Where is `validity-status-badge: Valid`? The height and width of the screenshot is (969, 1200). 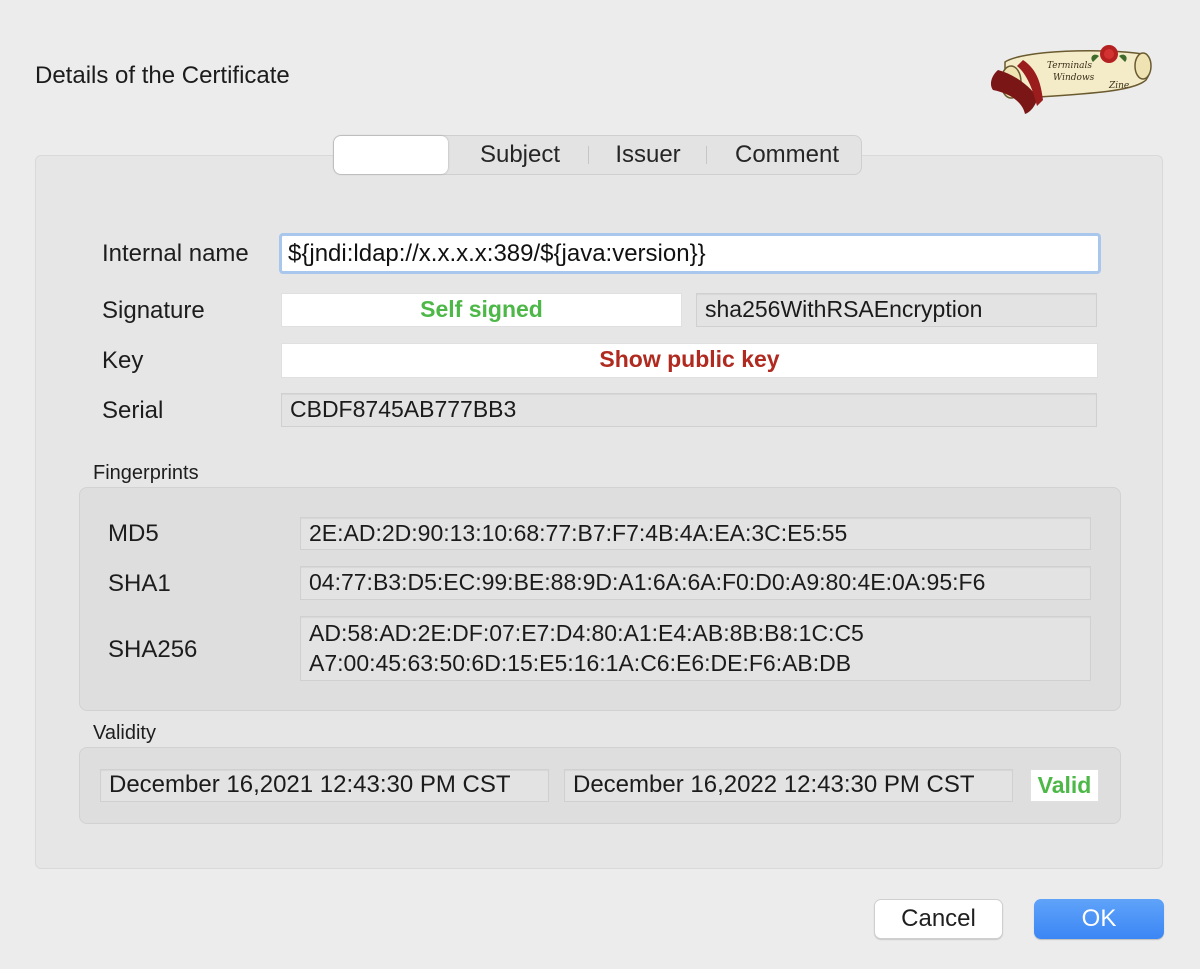 validity-status-badge: Valid is located at coordinates (1064, 785).